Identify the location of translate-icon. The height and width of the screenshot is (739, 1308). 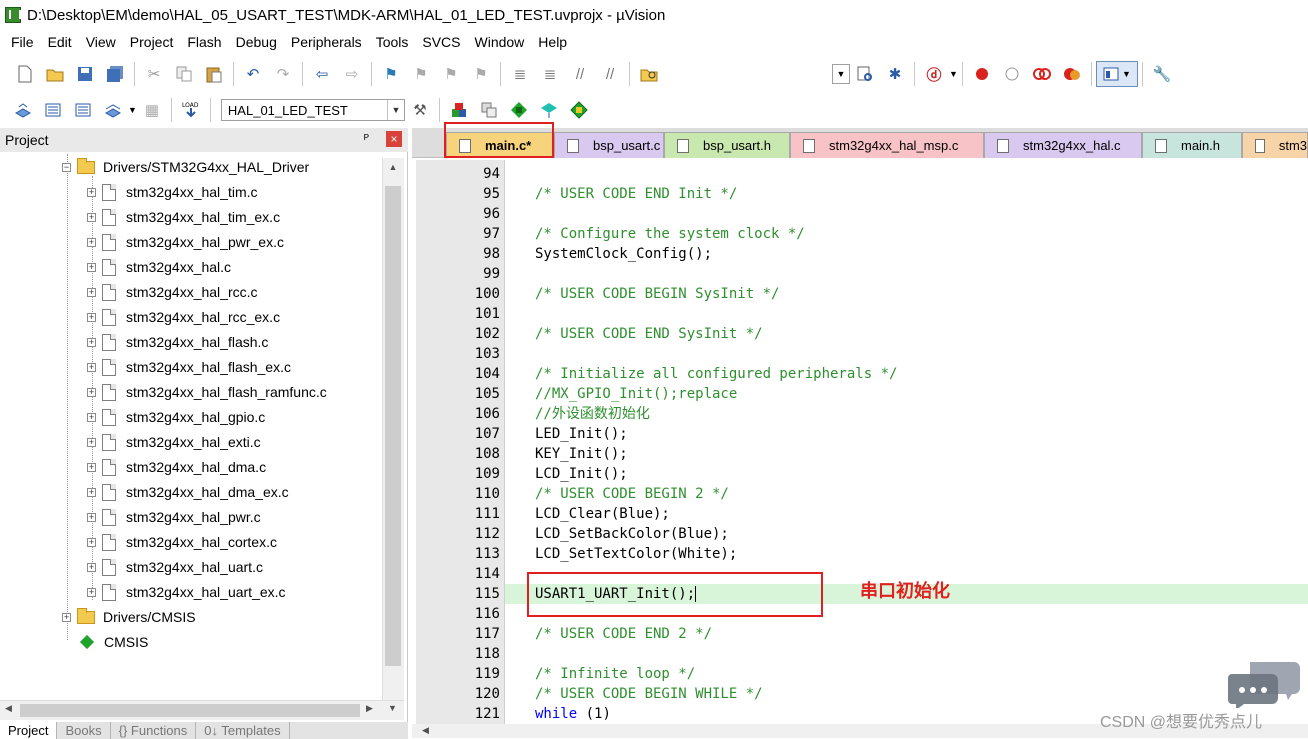
(23, 110).